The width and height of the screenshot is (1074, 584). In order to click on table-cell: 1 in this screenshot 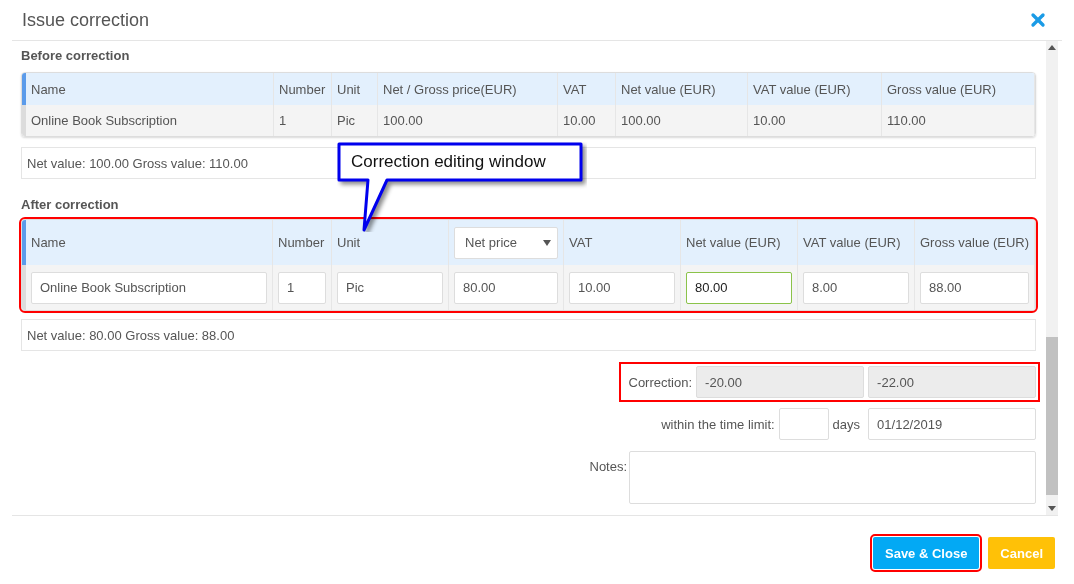, I will do `click(303, 120)`.